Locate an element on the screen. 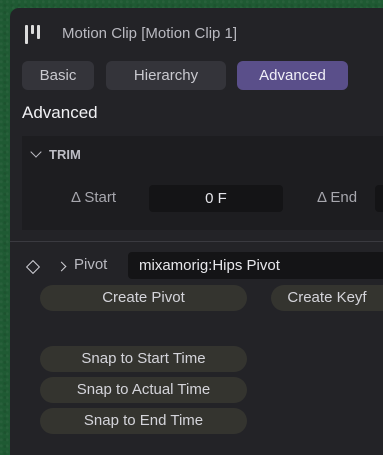 The height and width of the screenshot is (455, 383). create-keyframe-button: Create Keyf is located at coordinates (327, 298).